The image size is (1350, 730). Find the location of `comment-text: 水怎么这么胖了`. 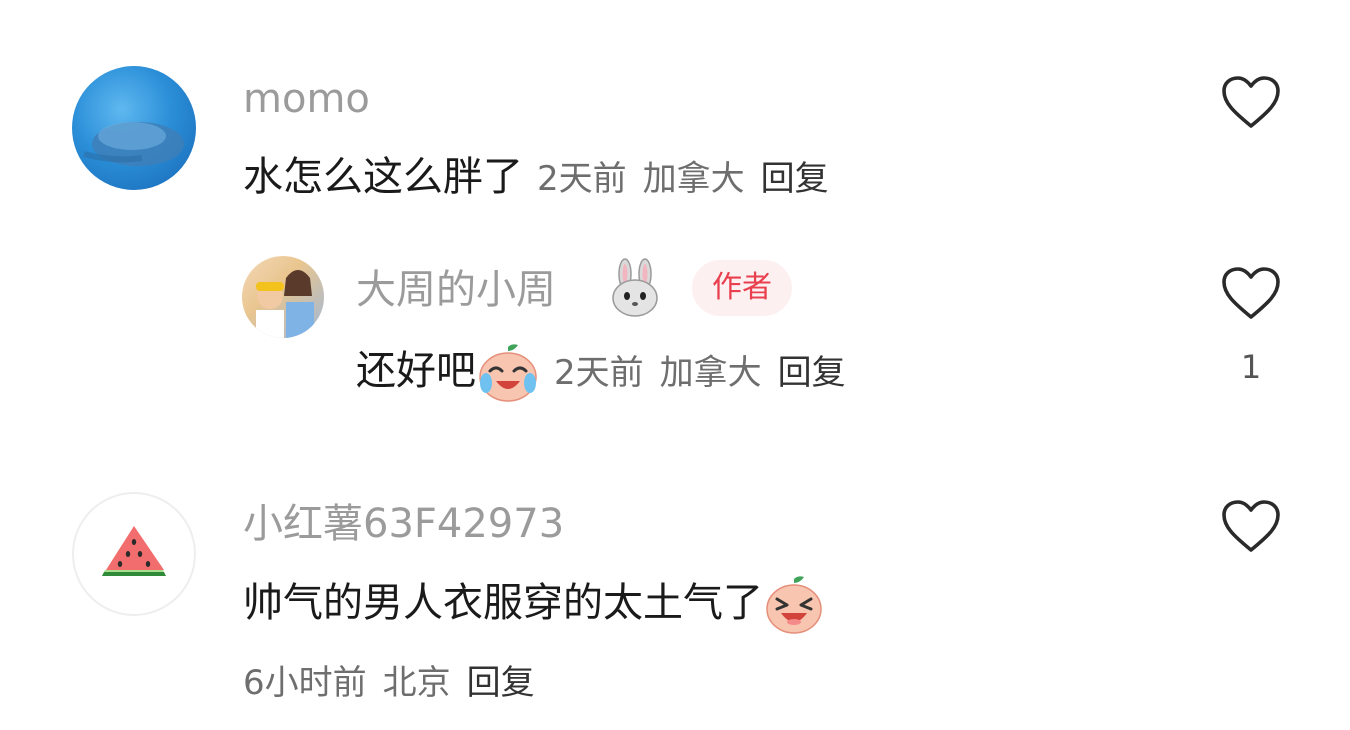

comment-text: 水怎么这么胖了 is located at coordinates (383, 177).